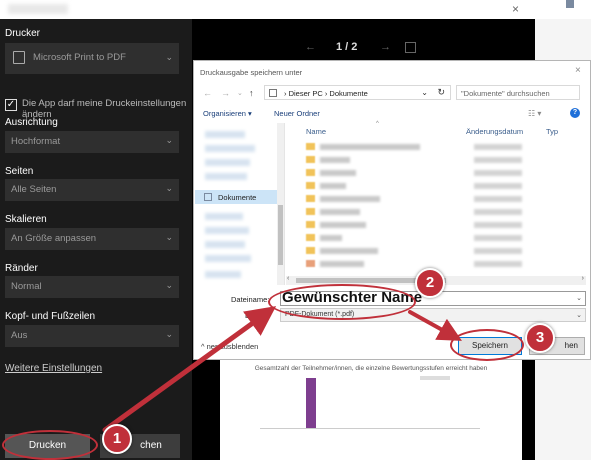 The height and width of the screenshot is (460, 591). What do you see at coordinates (117, 439) in the screenshot?
I see `step-1-badge: 1` at bounding box center [117, 439].